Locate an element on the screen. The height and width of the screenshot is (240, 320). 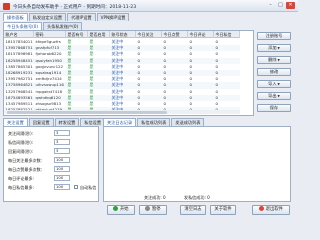
settings-tab-bar: 关注设置 回复设置 转发设置 私信设置 is located at coordinates (54, 122).